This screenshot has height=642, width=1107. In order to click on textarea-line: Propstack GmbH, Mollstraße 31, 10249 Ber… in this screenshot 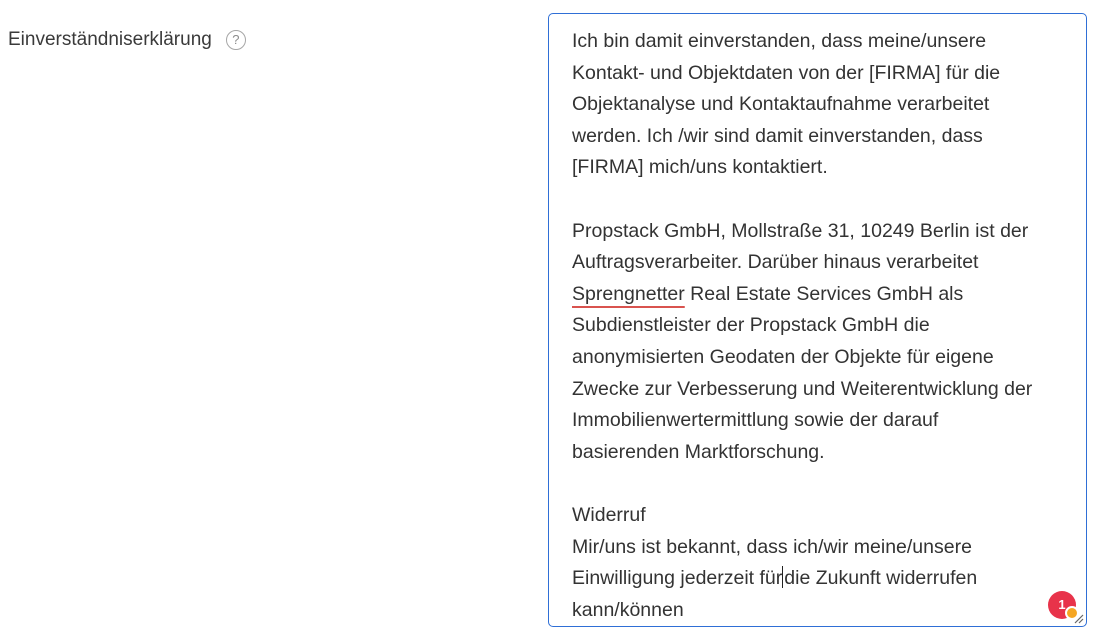, I will do `click(800, 230)`.